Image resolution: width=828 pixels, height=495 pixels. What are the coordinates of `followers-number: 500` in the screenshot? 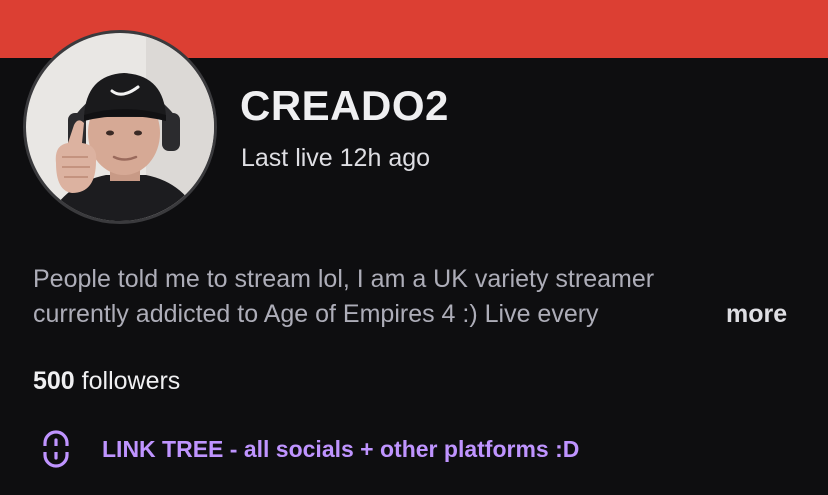 It's located at (54, 381).